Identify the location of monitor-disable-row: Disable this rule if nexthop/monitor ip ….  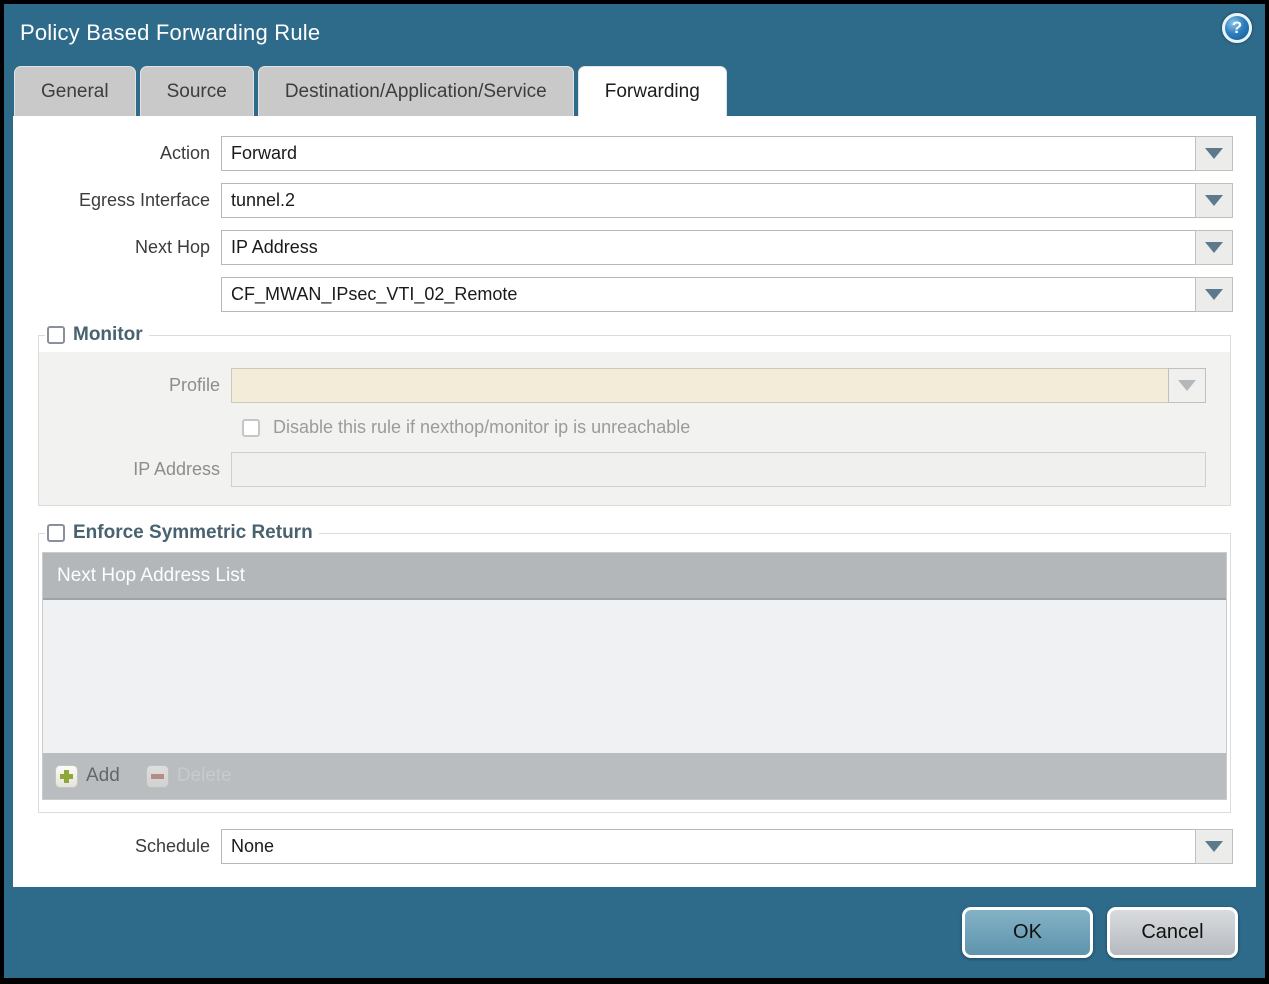
(736, 427).